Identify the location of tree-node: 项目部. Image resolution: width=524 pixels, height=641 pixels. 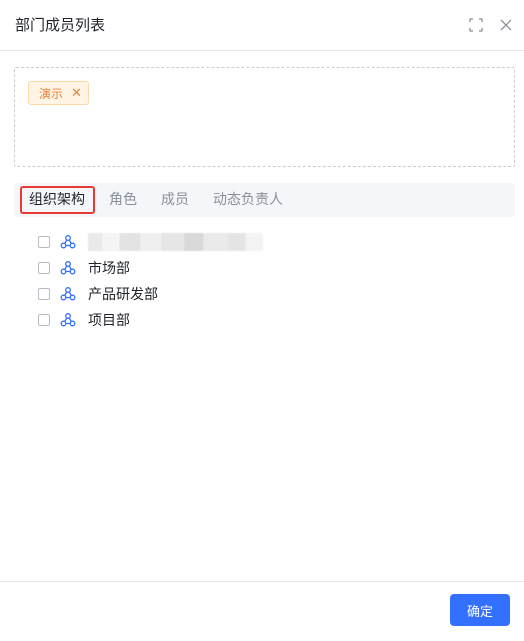
(150, 320).